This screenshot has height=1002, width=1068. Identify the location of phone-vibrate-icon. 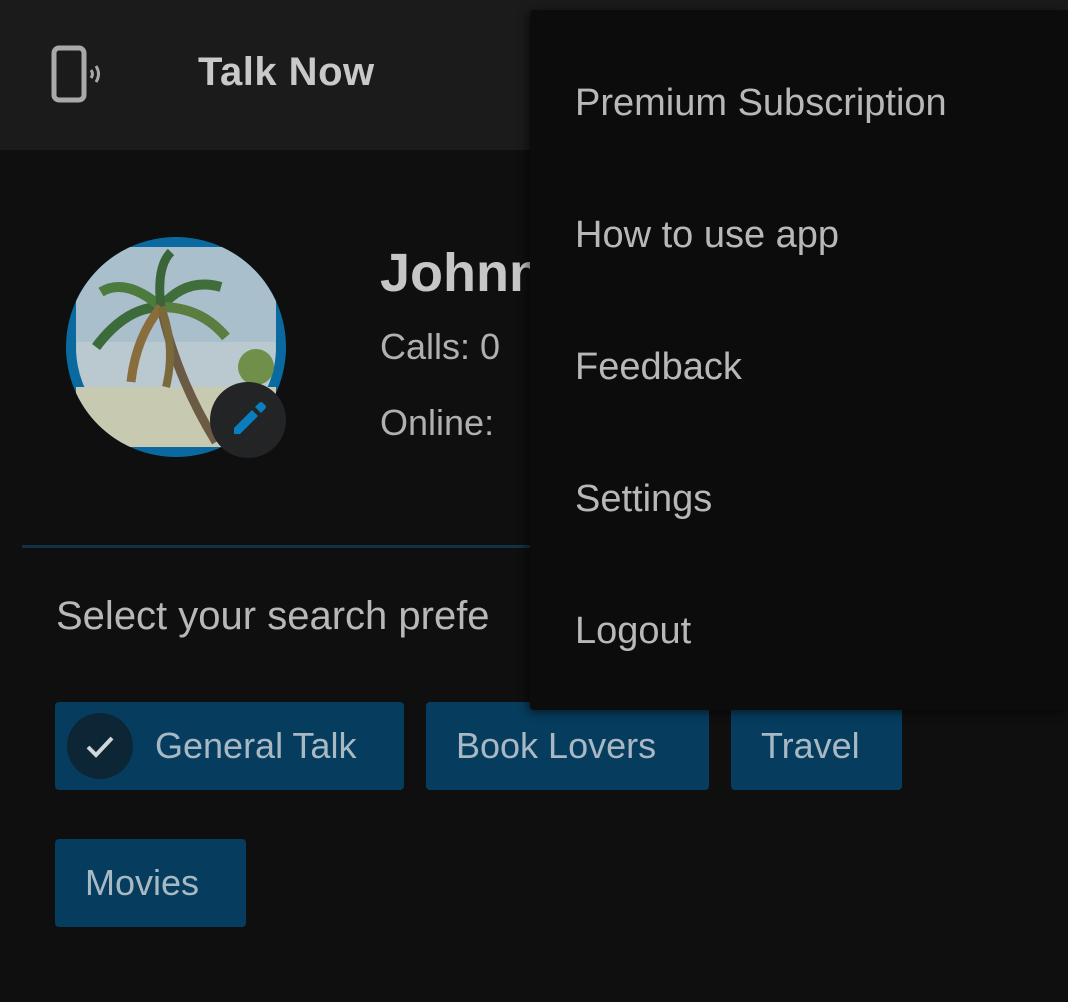
(78, 74).